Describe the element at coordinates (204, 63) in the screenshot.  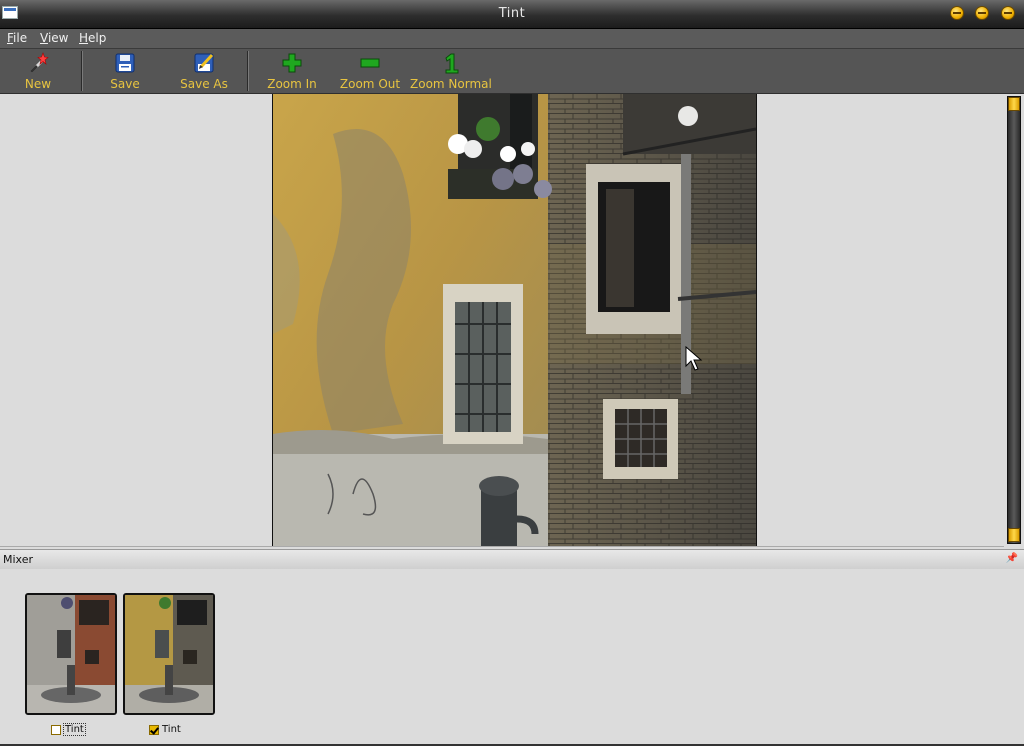
I see `save-as-icon` at that location.